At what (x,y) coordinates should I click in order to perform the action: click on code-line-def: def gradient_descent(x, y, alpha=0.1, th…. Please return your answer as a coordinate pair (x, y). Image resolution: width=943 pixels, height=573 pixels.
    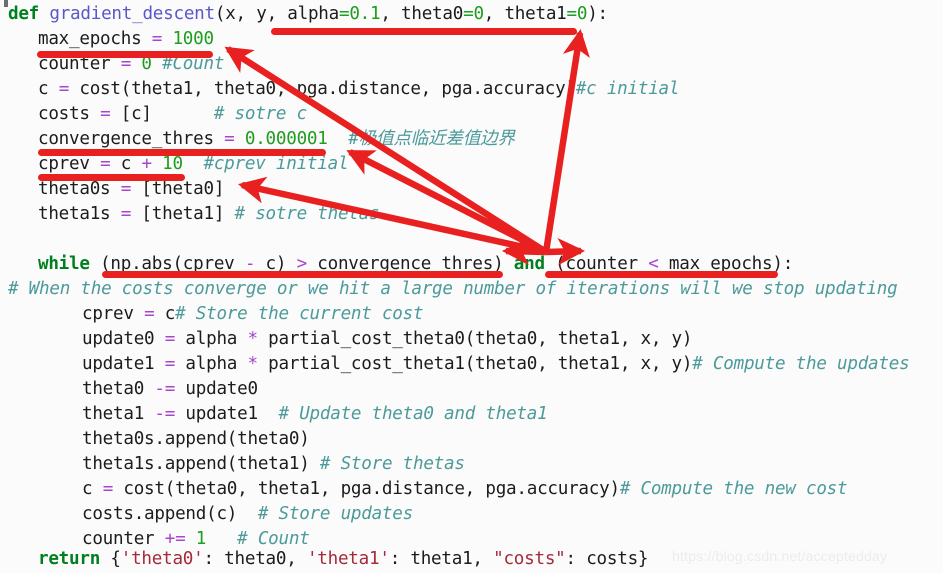
    Looking at the image, I should click on (308, 14).